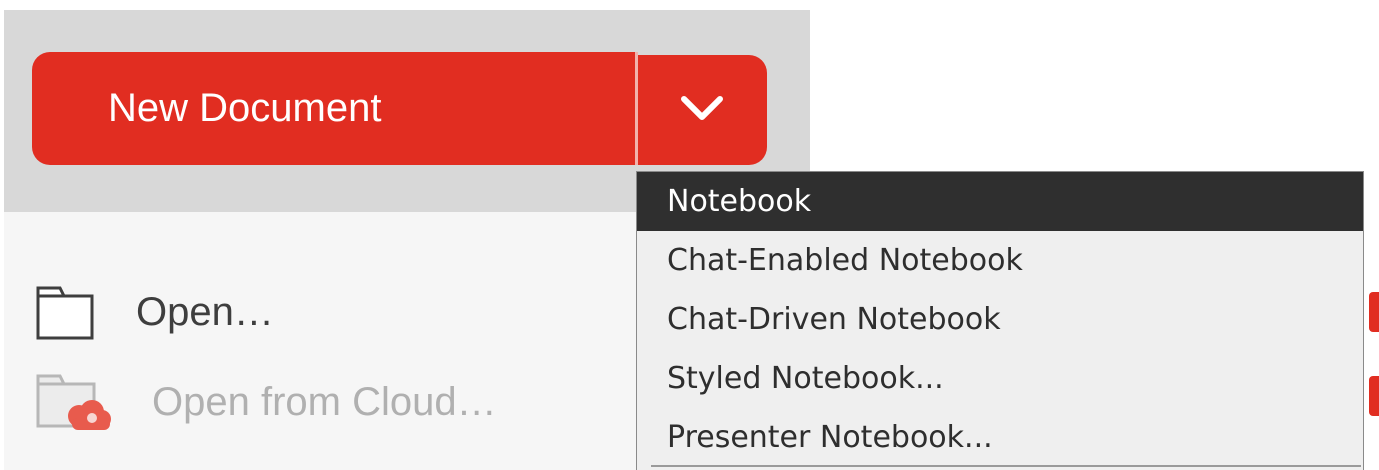 The image size is (1379, 470). Describe the element at coordinates (334, 108) in the screenshot. I see `new-document-button: New Document` at that location.